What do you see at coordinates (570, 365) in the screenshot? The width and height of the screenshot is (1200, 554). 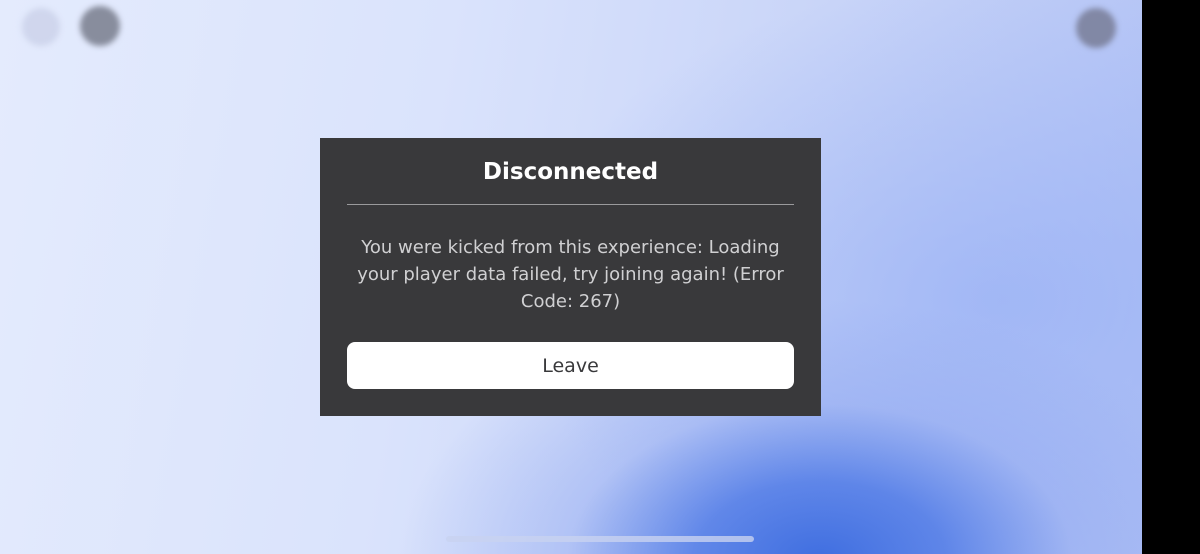 I see `leave-button: Leave` at bounding box center [570, 365].